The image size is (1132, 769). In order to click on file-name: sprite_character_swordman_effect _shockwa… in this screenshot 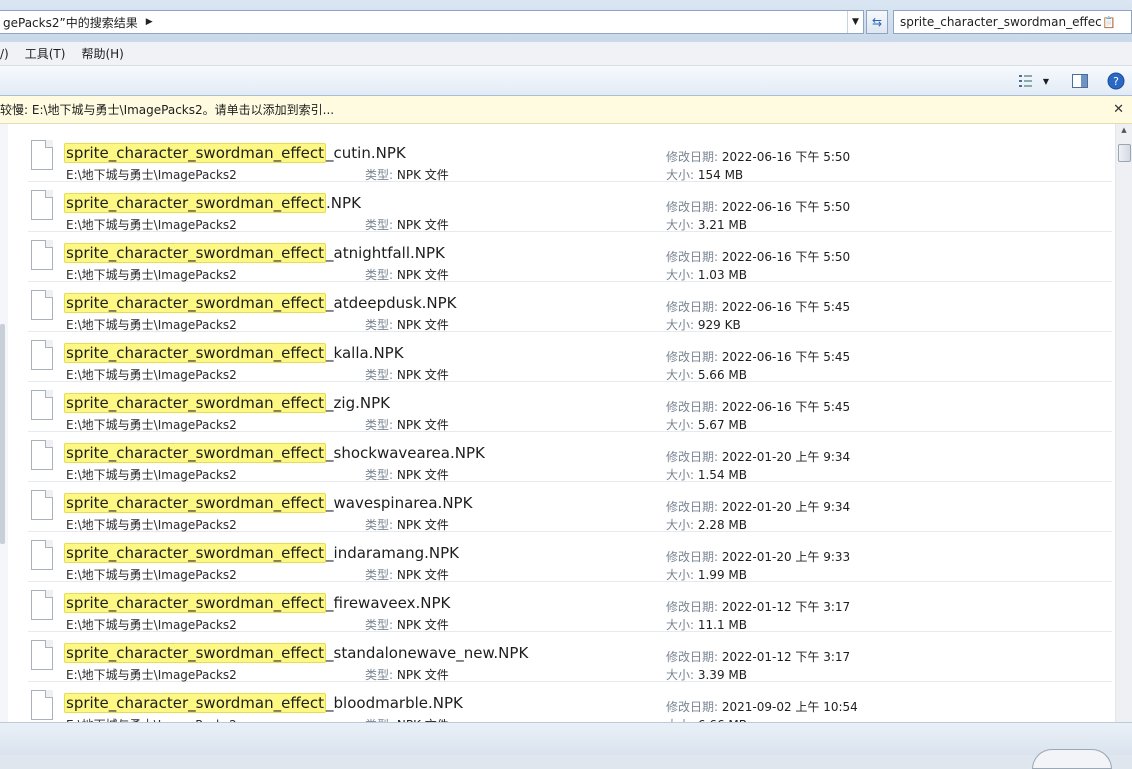, I will do `click(274, 453)`.